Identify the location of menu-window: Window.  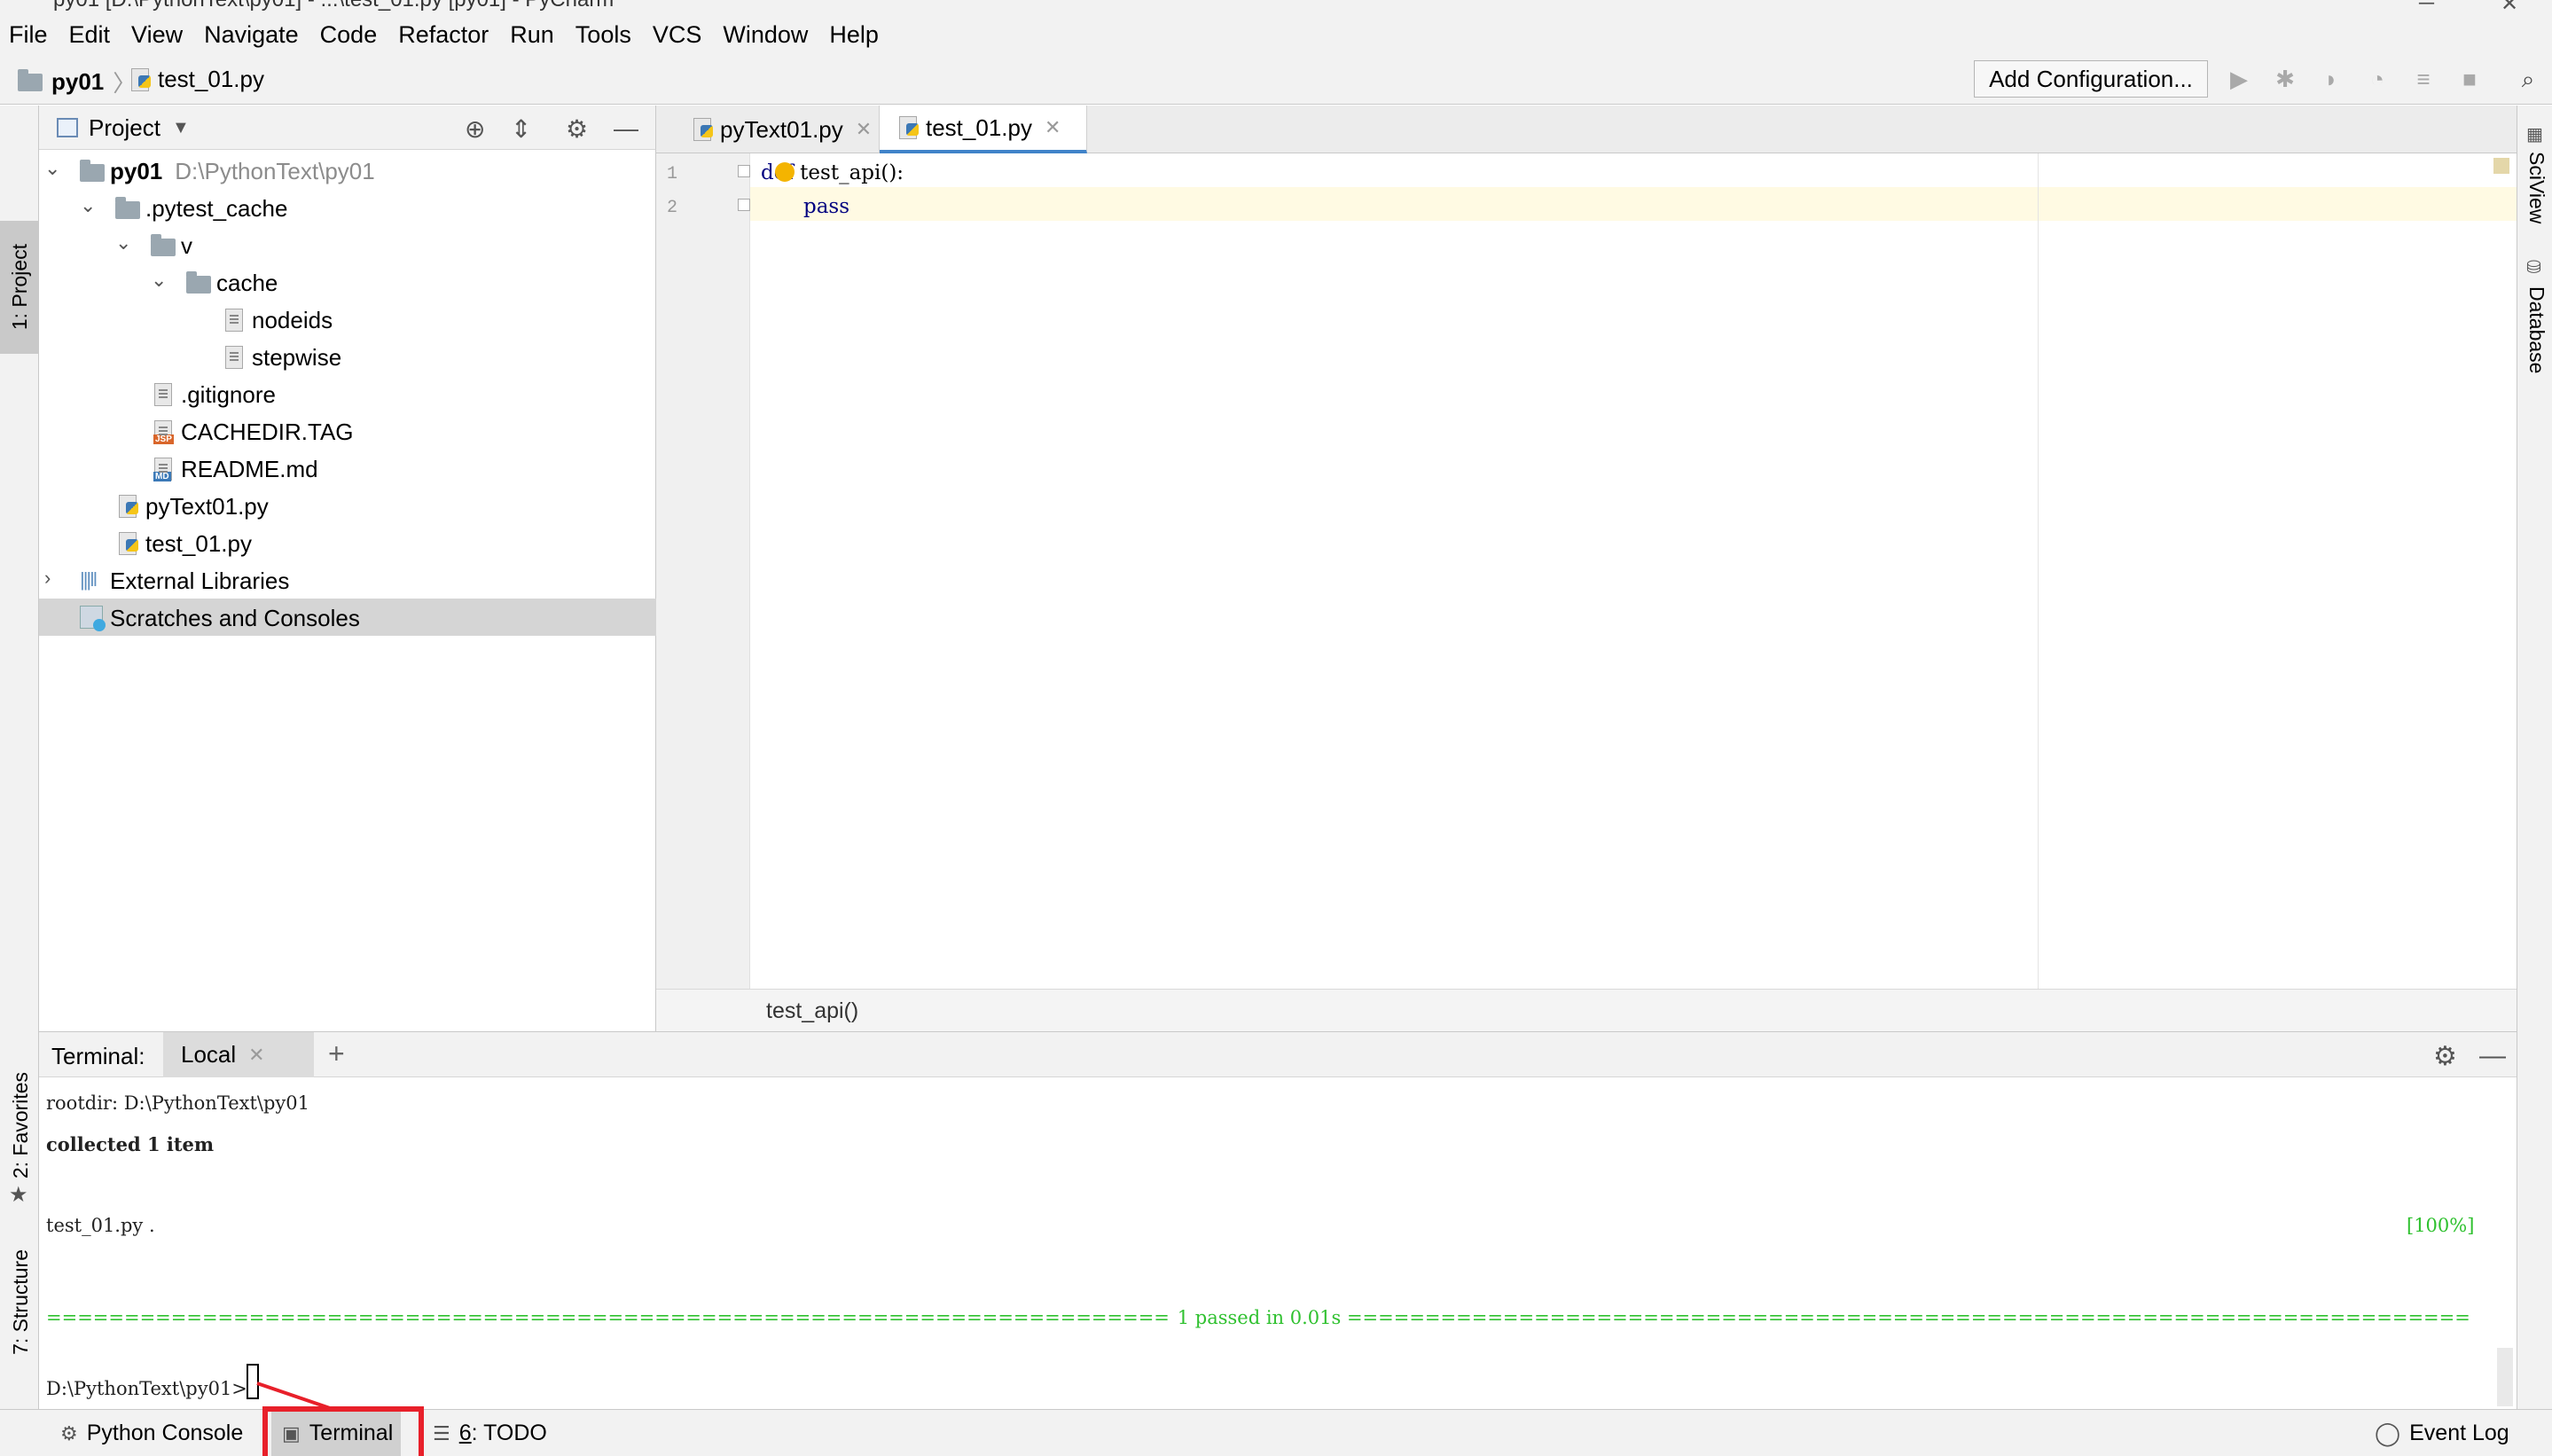
(765, 35).